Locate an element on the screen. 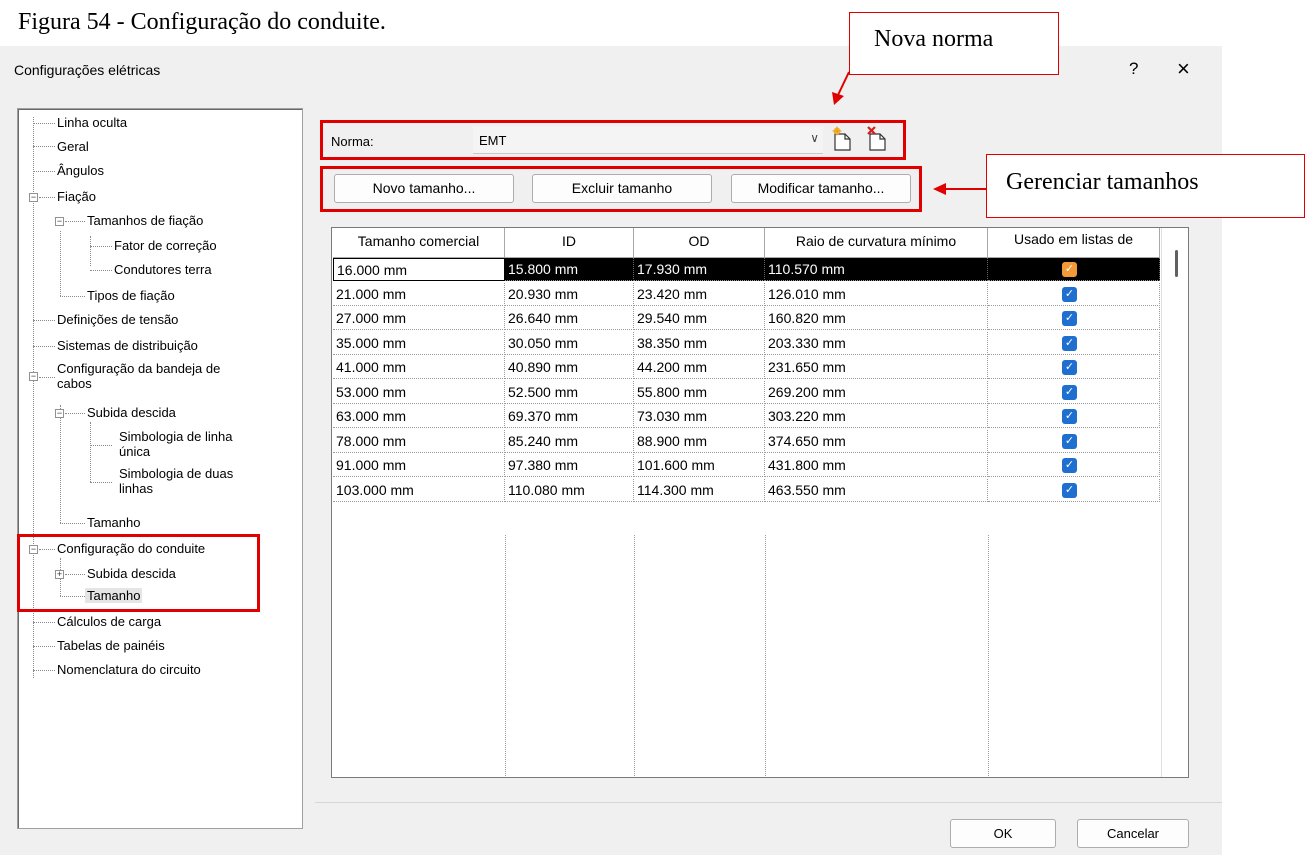  arrow-head is located at coordinates (939, 189).